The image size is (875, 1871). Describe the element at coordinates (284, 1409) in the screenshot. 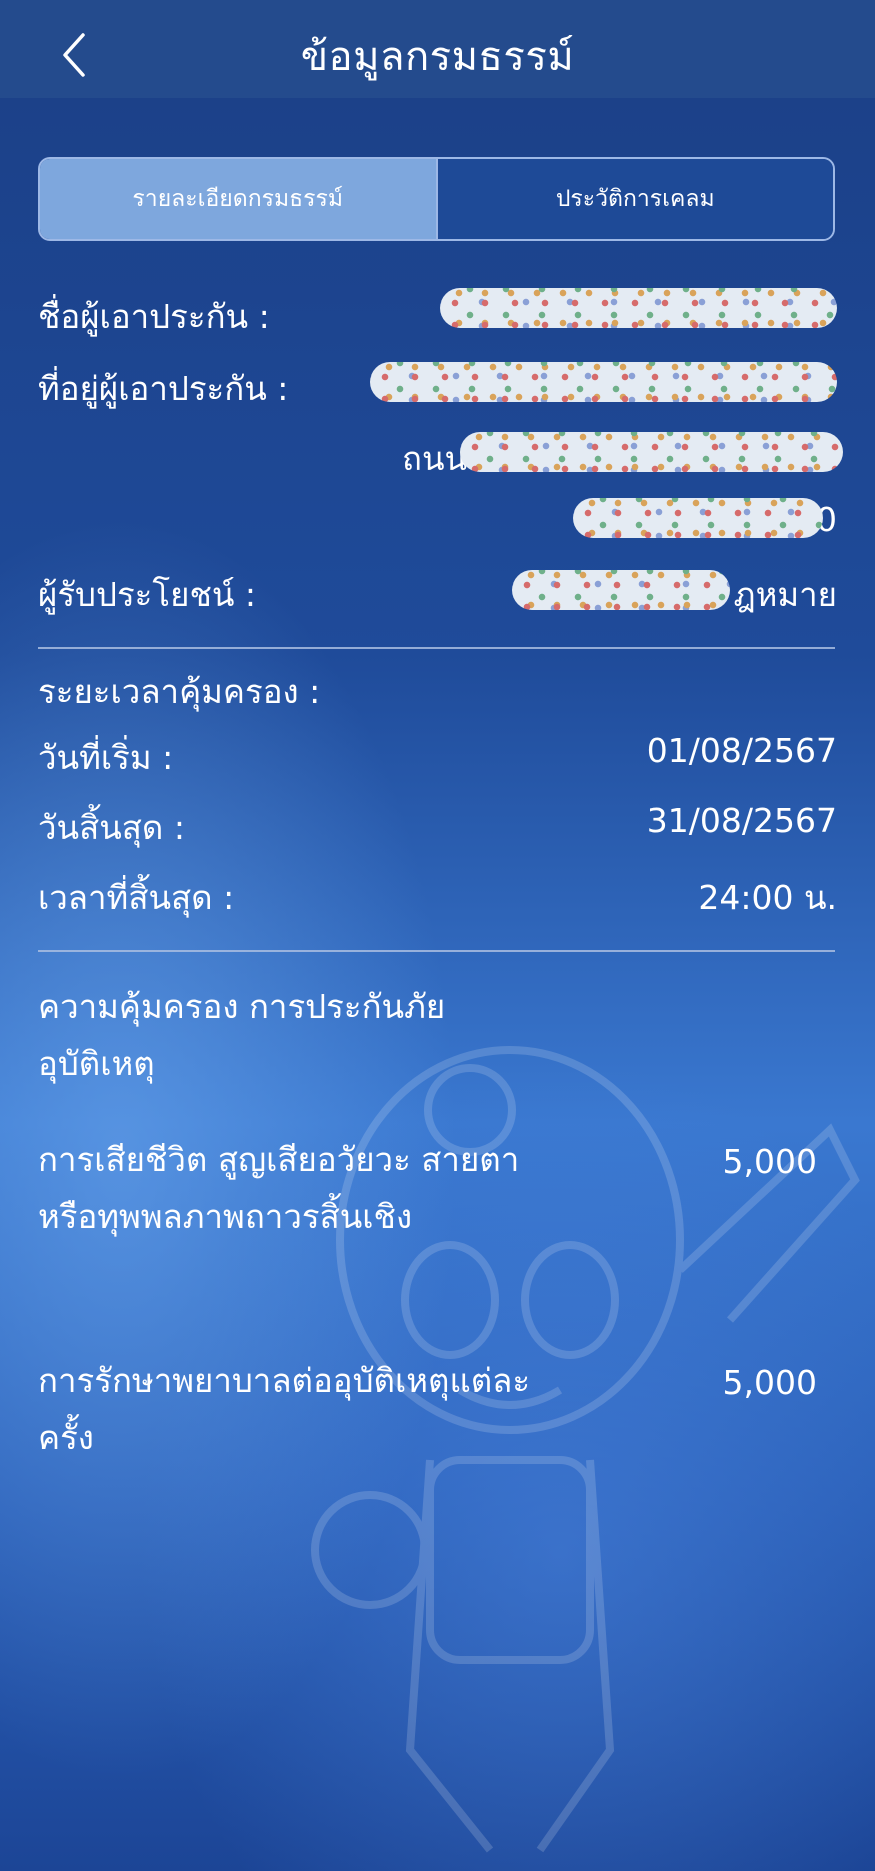

I see `coverage-item-medical-label: การรักษาพยาบาลต่ออุบัติเหตุแต่ละครั้ง` at that location.